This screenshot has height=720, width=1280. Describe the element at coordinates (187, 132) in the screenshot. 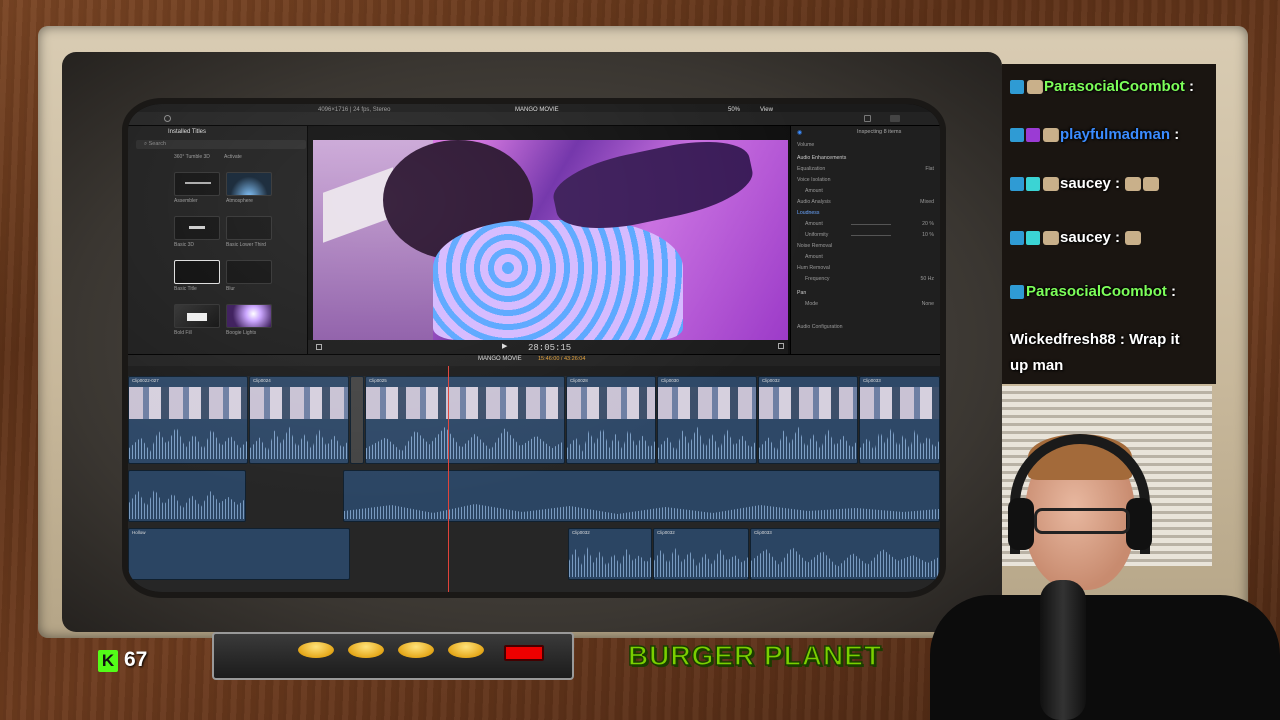

I see `browser-title: Installed Titles` at that location.